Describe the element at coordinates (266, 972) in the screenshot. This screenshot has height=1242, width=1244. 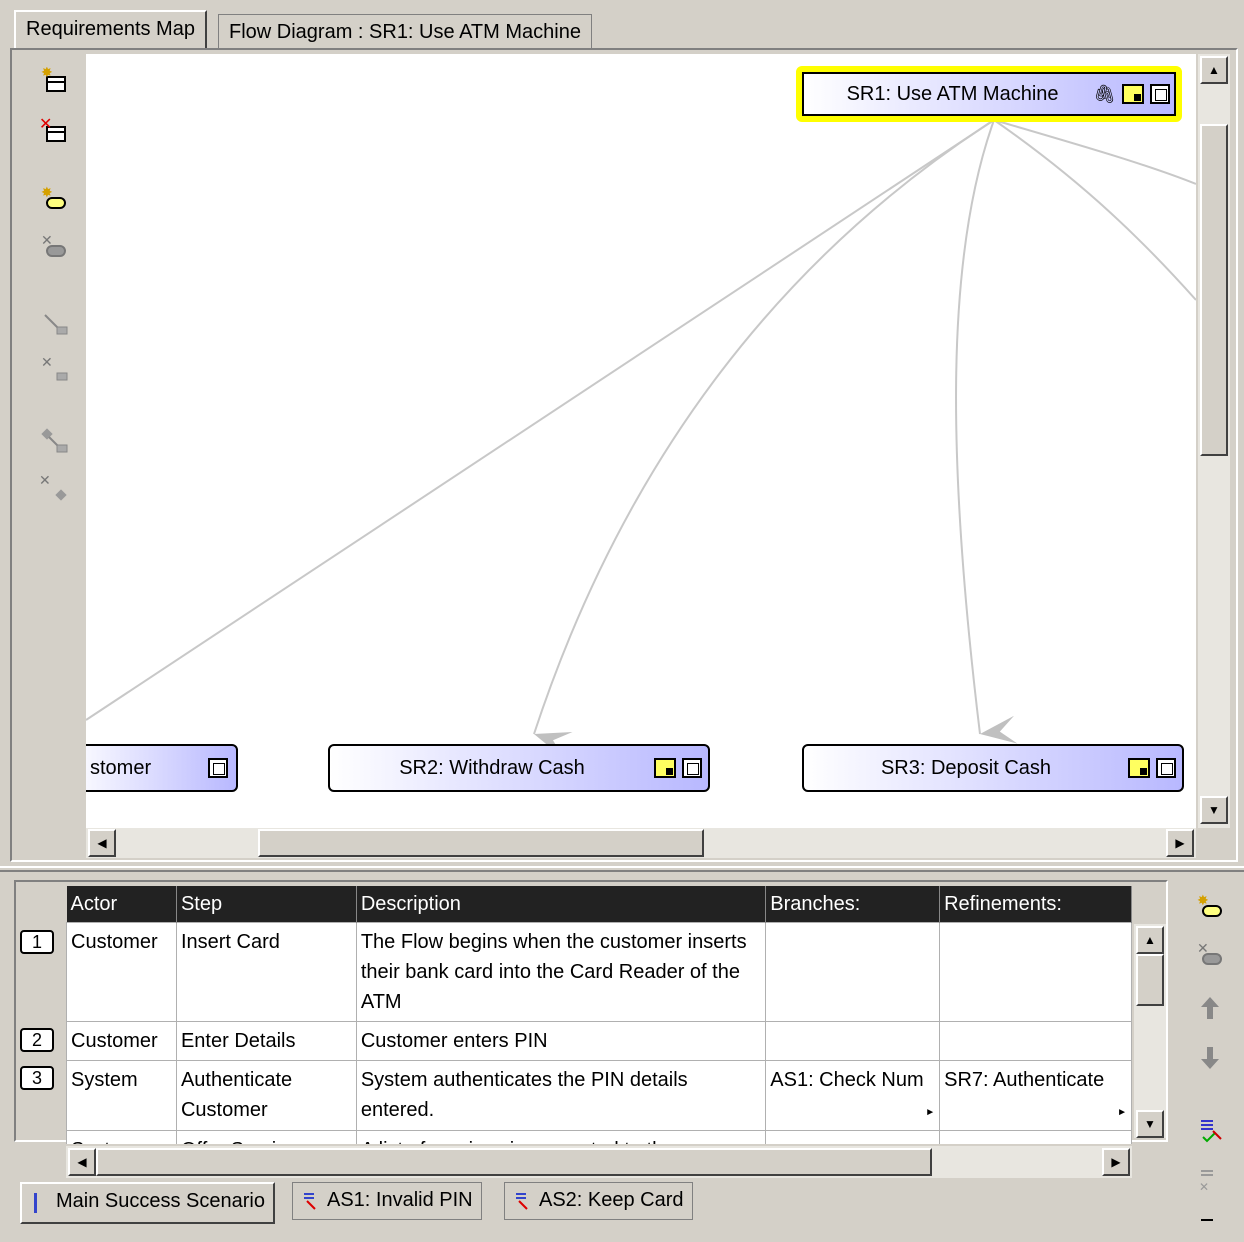
I see `step-cell: Insert Card` at that location.